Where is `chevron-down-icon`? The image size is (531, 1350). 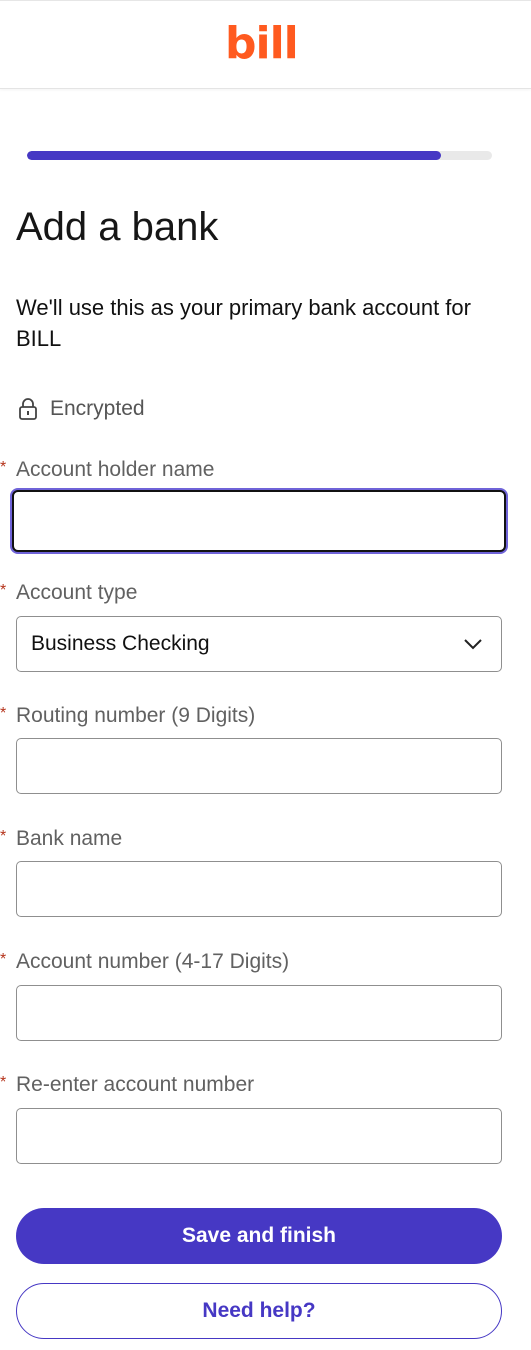
chevron-down-icon is located at coordinates (473, 644).